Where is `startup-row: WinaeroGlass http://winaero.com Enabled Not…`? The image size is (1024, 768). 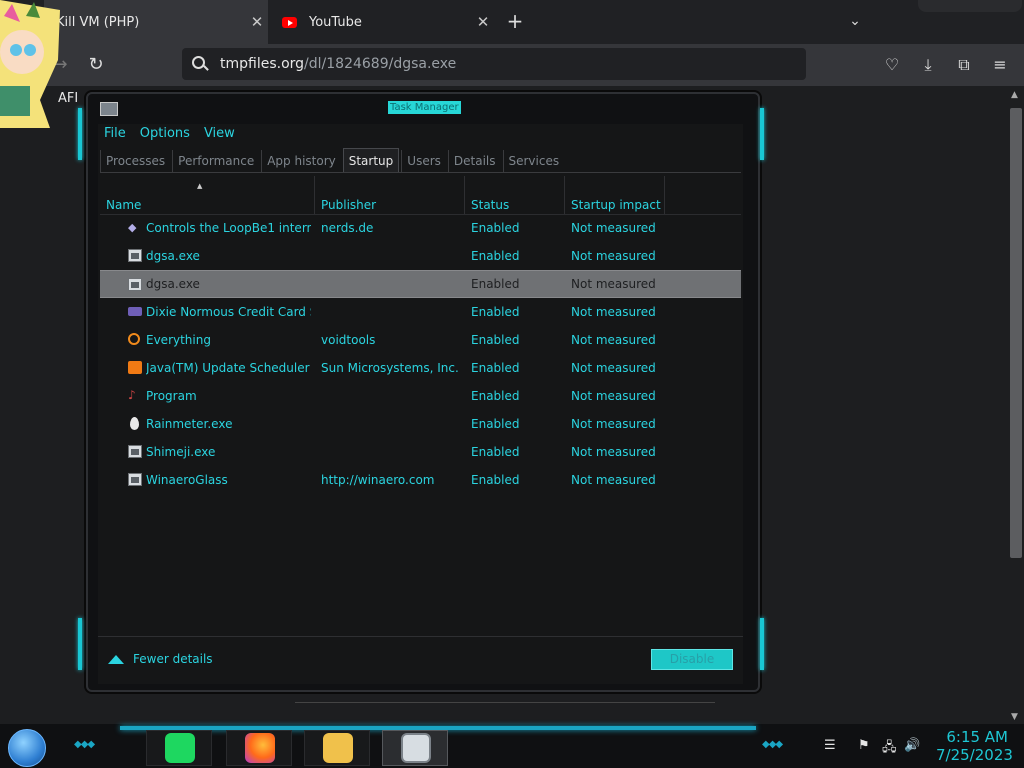 startup-row: WinaeroGlass http://winaero.com Enabled Not… is located at coordinates (420, 480).